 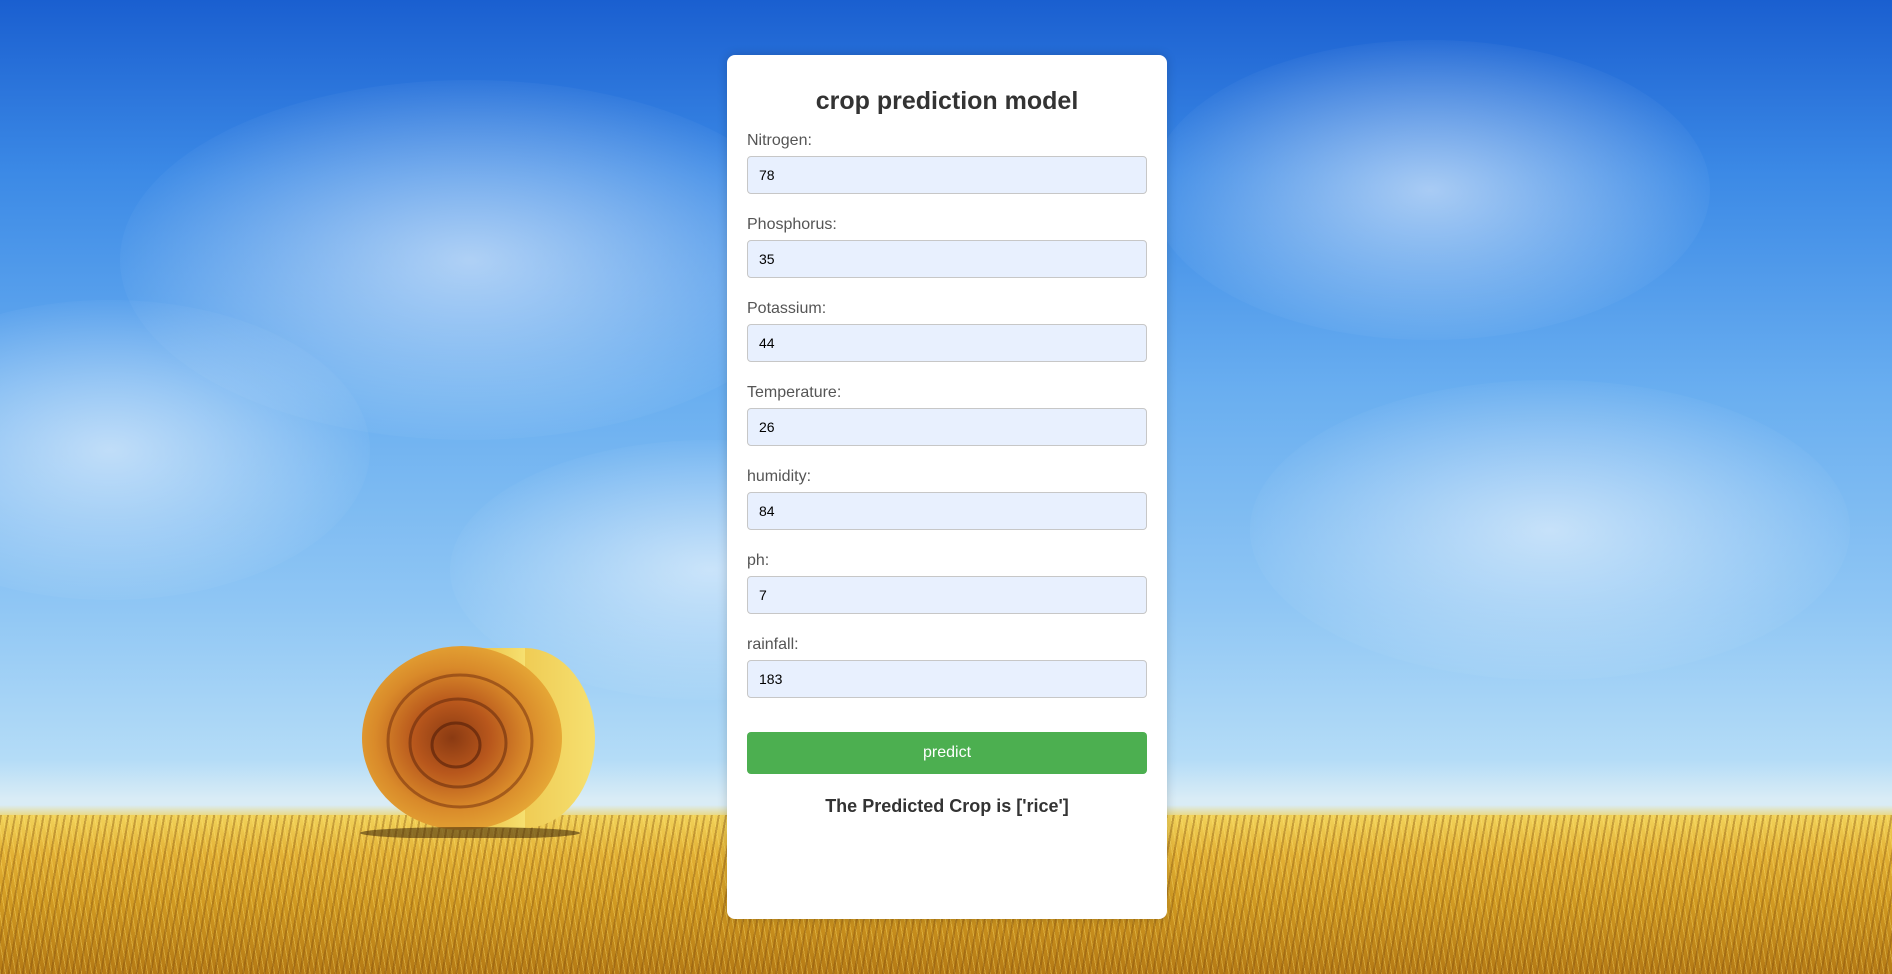 I want to click on humidity-input, so click(x=947, y=511).